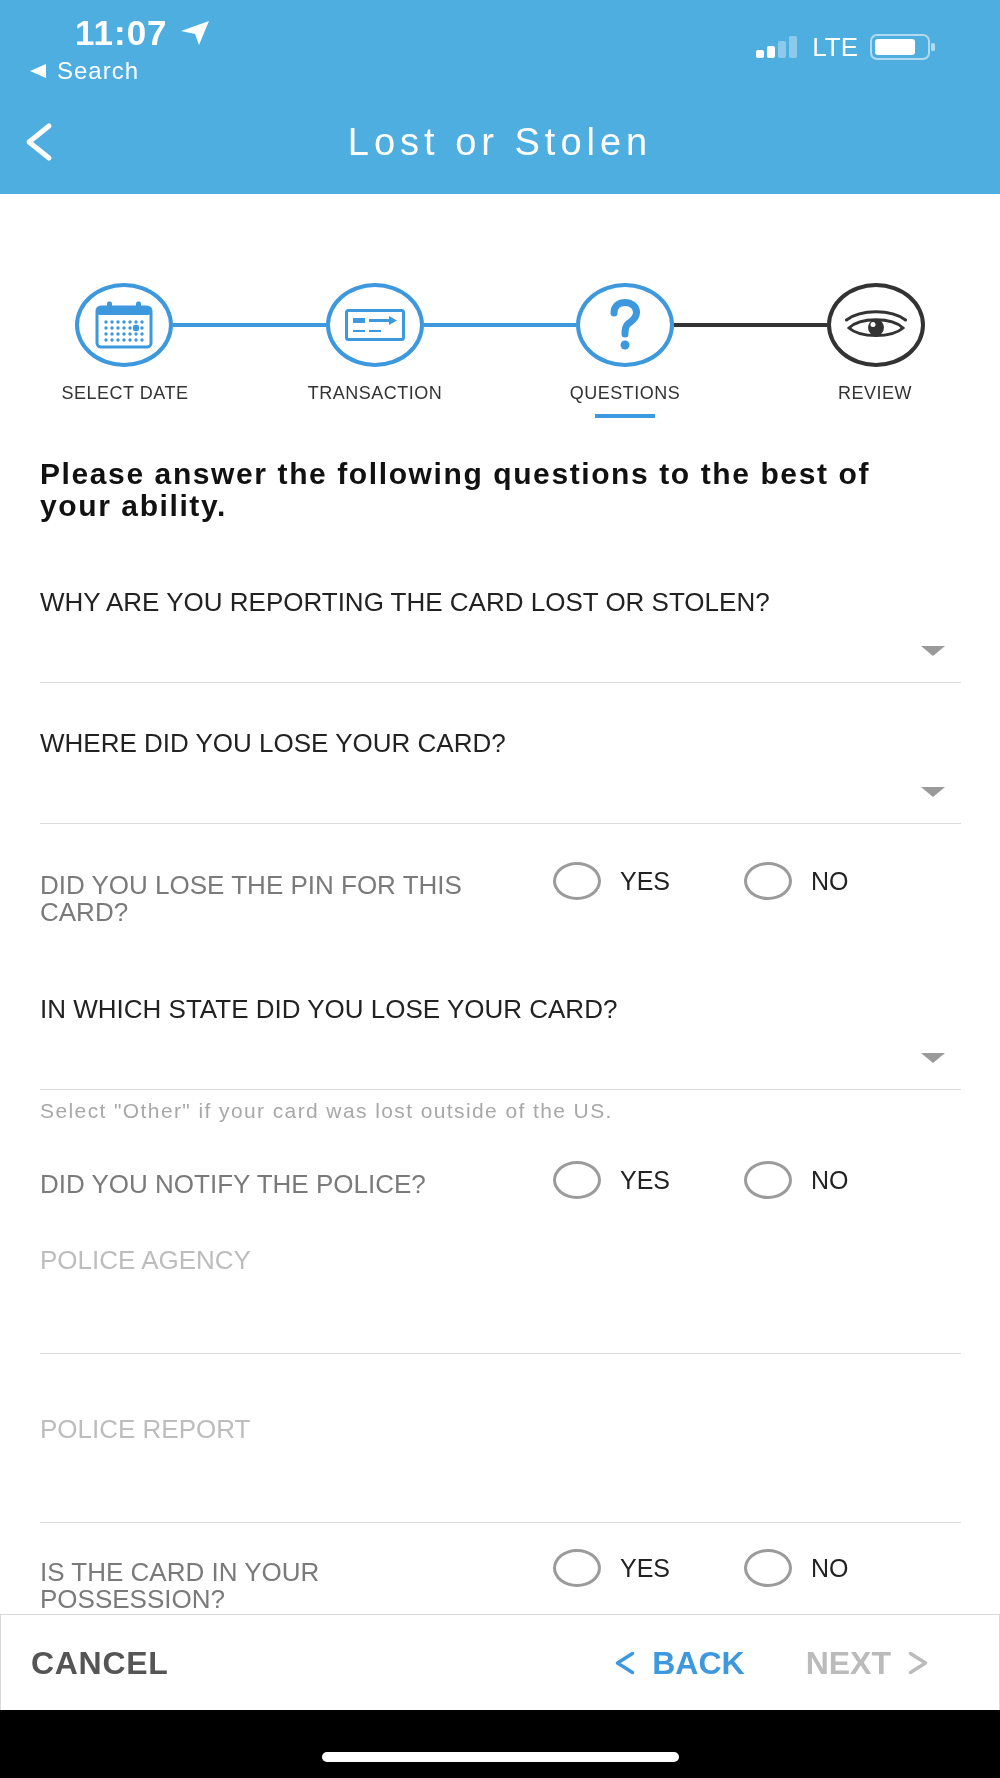 Image resolution: width=1000 pixels, height=1778 pixels. What do you see at coordinates (194, 33) in the screenshot?
I see `location-arrow-icon` at bounding box center [194, 33].